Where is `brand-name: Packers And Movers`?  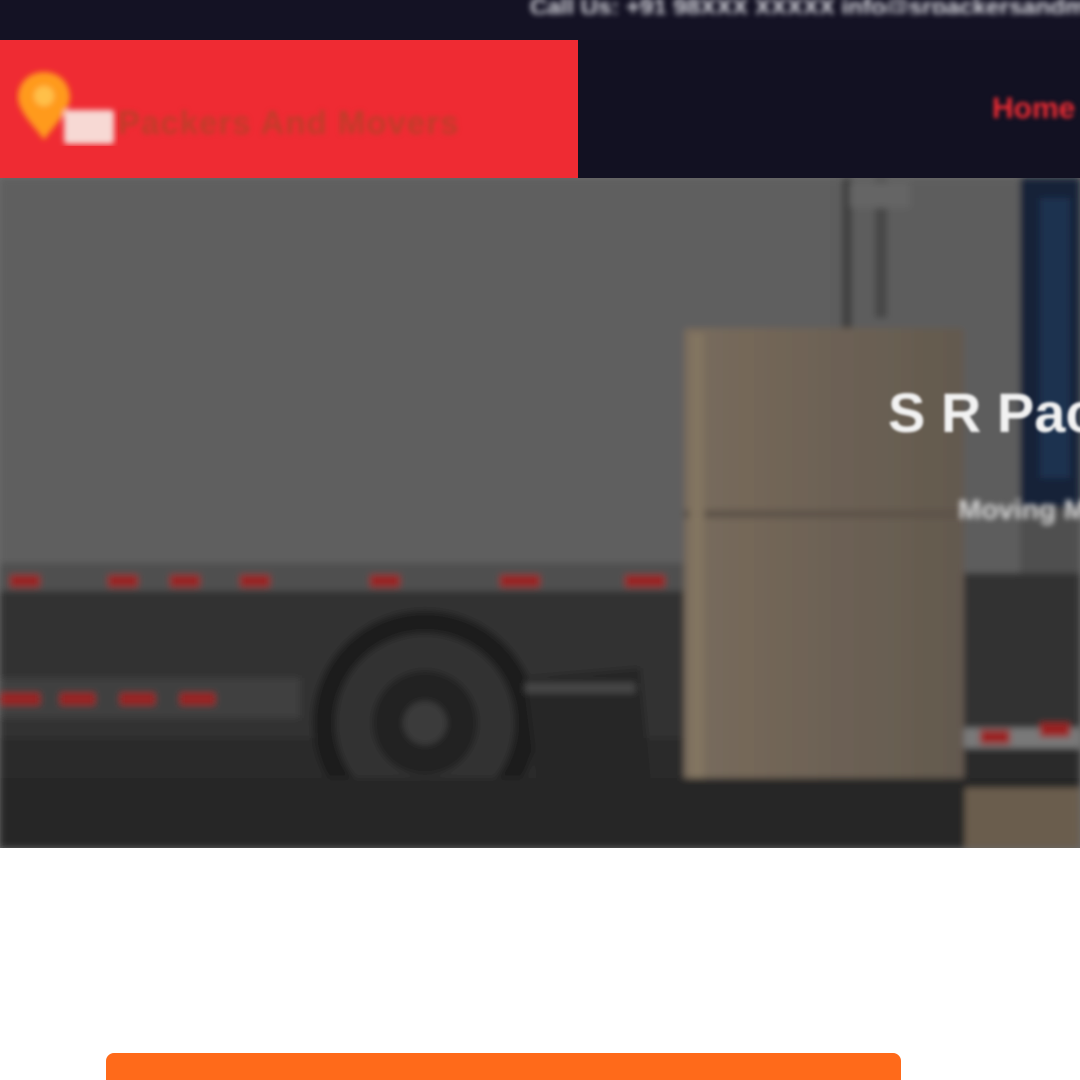
brand-name: Packers And Movers is located at coordinates (289, 122).